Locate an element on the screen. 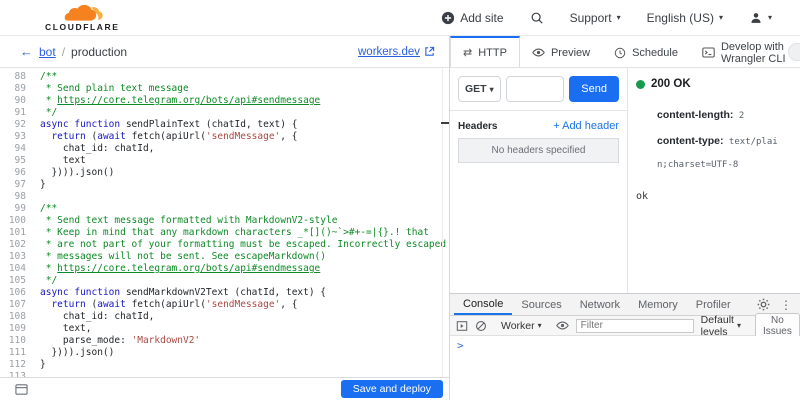 This screenshot has height=400, width=800. clear-console-icon is located at coordinates (481, 326).